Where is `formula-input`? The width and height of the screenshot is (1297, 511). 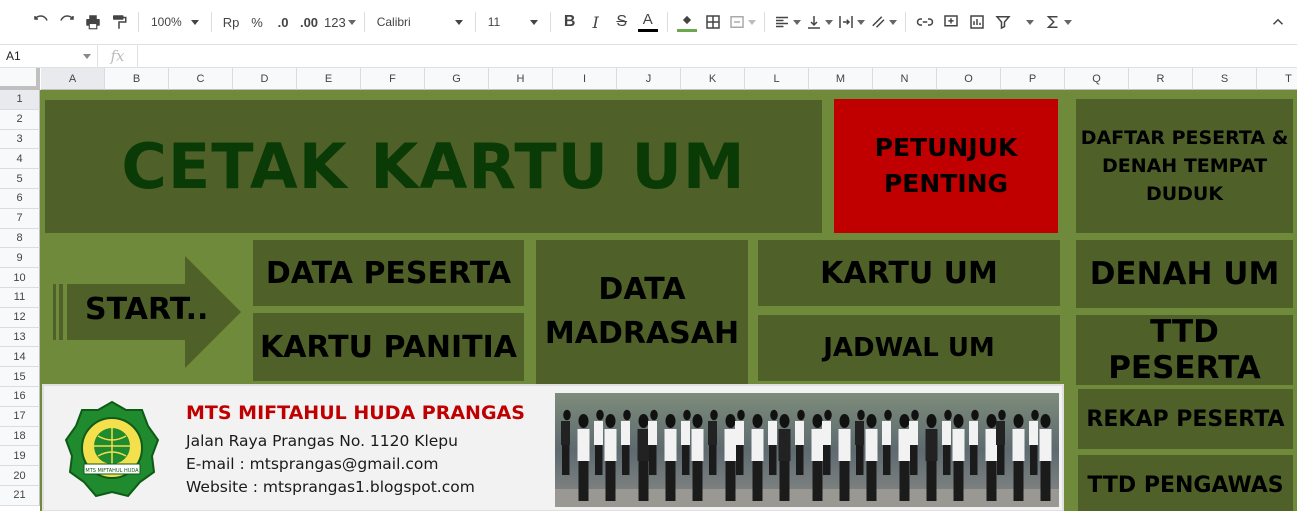 formula-input is located at coordinates (717, 56).